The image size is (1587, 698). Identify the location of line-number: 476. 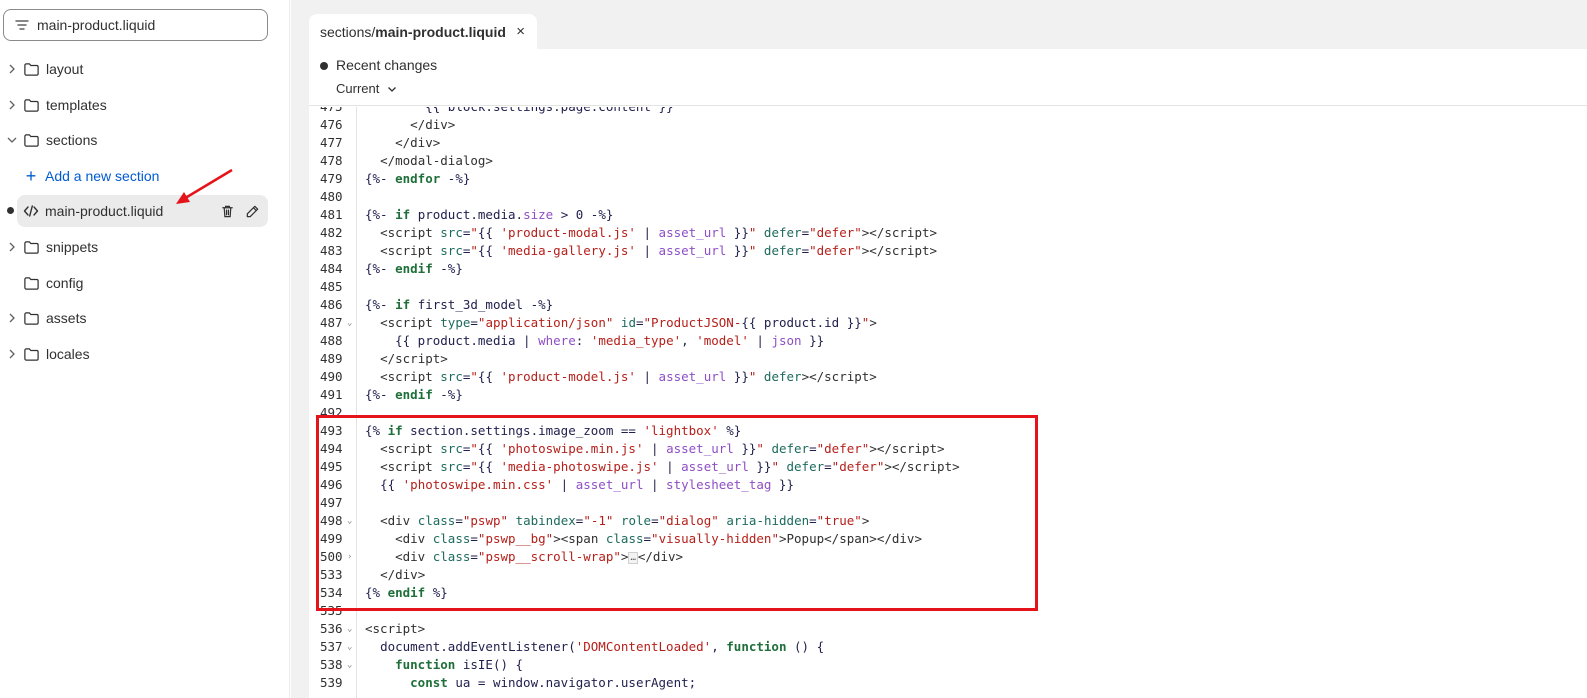
(331, 124).